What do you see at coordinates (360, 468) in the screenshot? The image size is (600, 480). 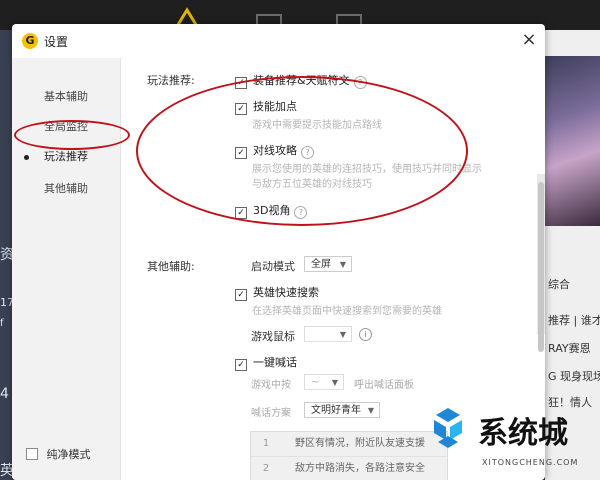 I see `phrase-text: 敌方中路消失，各路注意安全` at bounding box center [360, 468].